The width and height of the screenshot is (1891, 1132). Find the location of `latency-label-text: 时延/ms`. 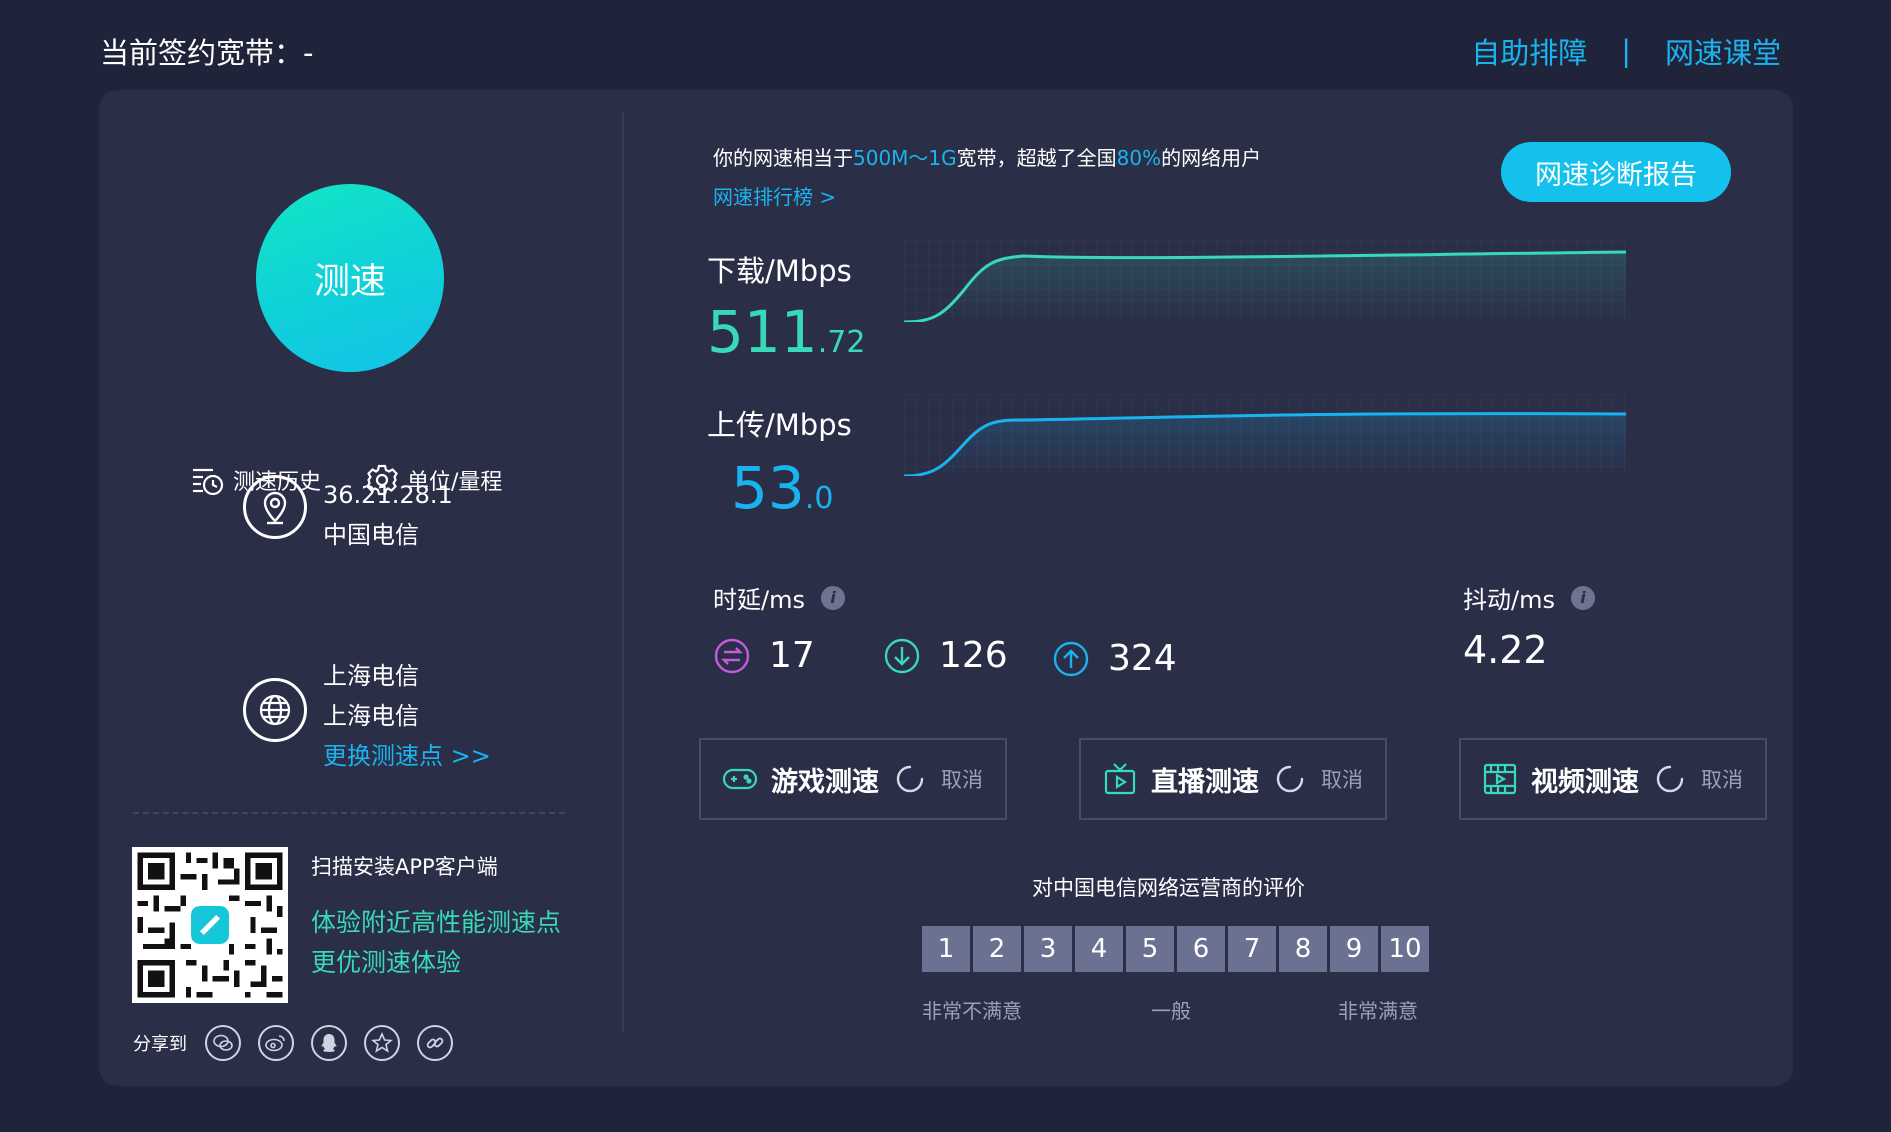

latency-label-text: 时延/ms is located at coordinates (759, 600).